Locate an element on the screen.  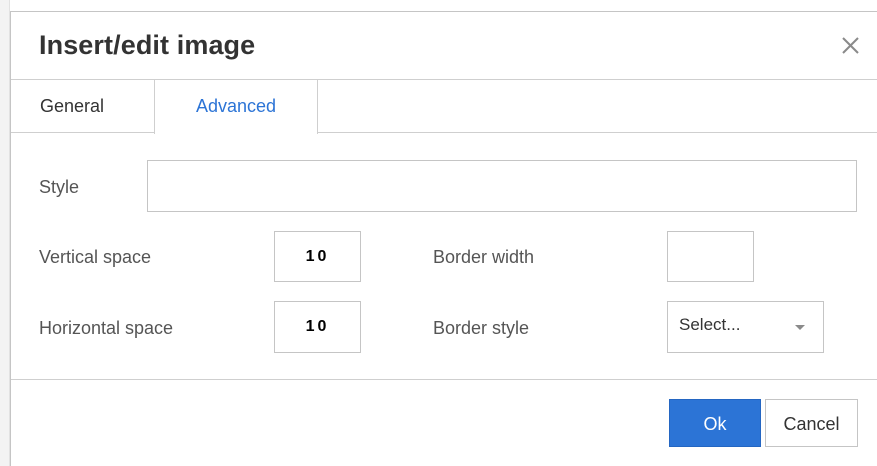
tab-bar: General Advanced is located at coordinates (444, 106).